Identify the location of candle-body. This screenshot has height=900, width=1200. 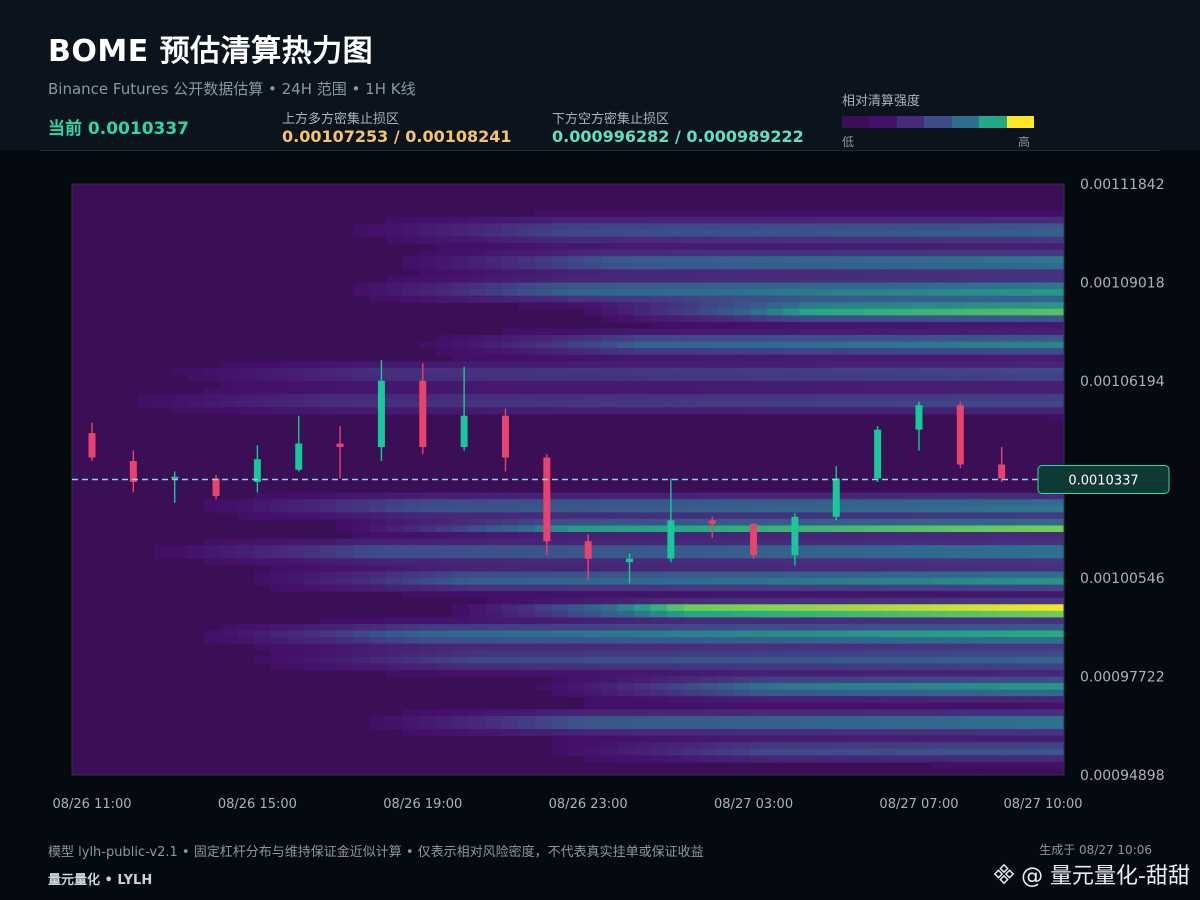
(547, 499).